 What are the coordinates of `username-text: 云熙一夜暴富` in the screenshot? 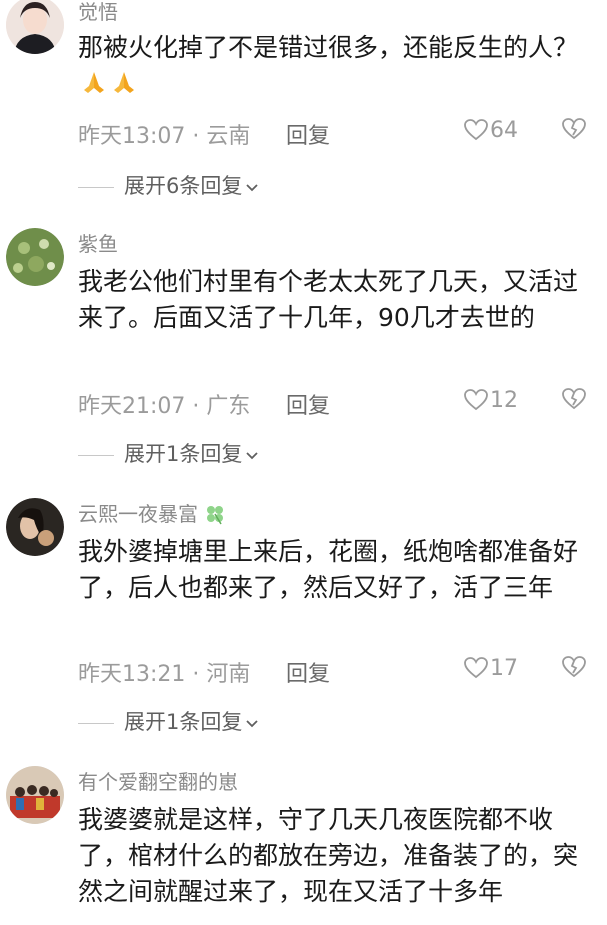 It's located at (138, 514).